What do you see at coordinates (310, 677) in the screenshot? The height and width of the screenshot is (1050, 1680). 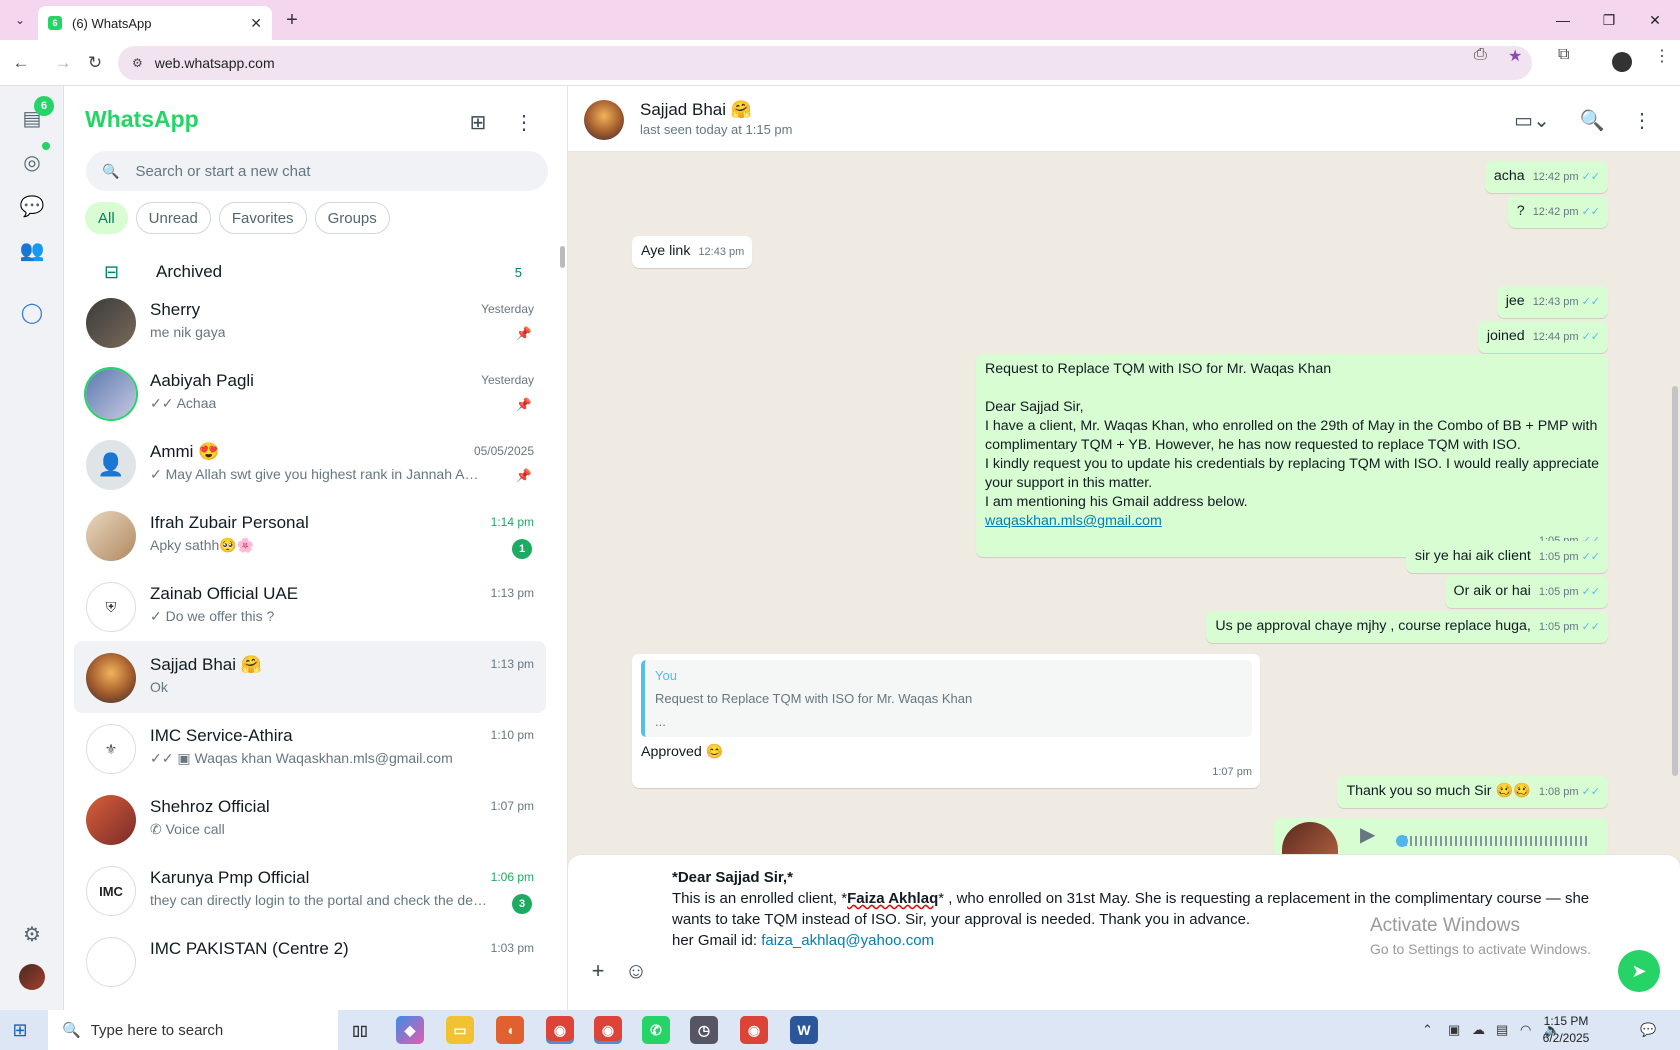 I see `chat-item-selected: Sajjad Bhai 🤗 1:13 pm Ok` at bounding box center [310, 677].